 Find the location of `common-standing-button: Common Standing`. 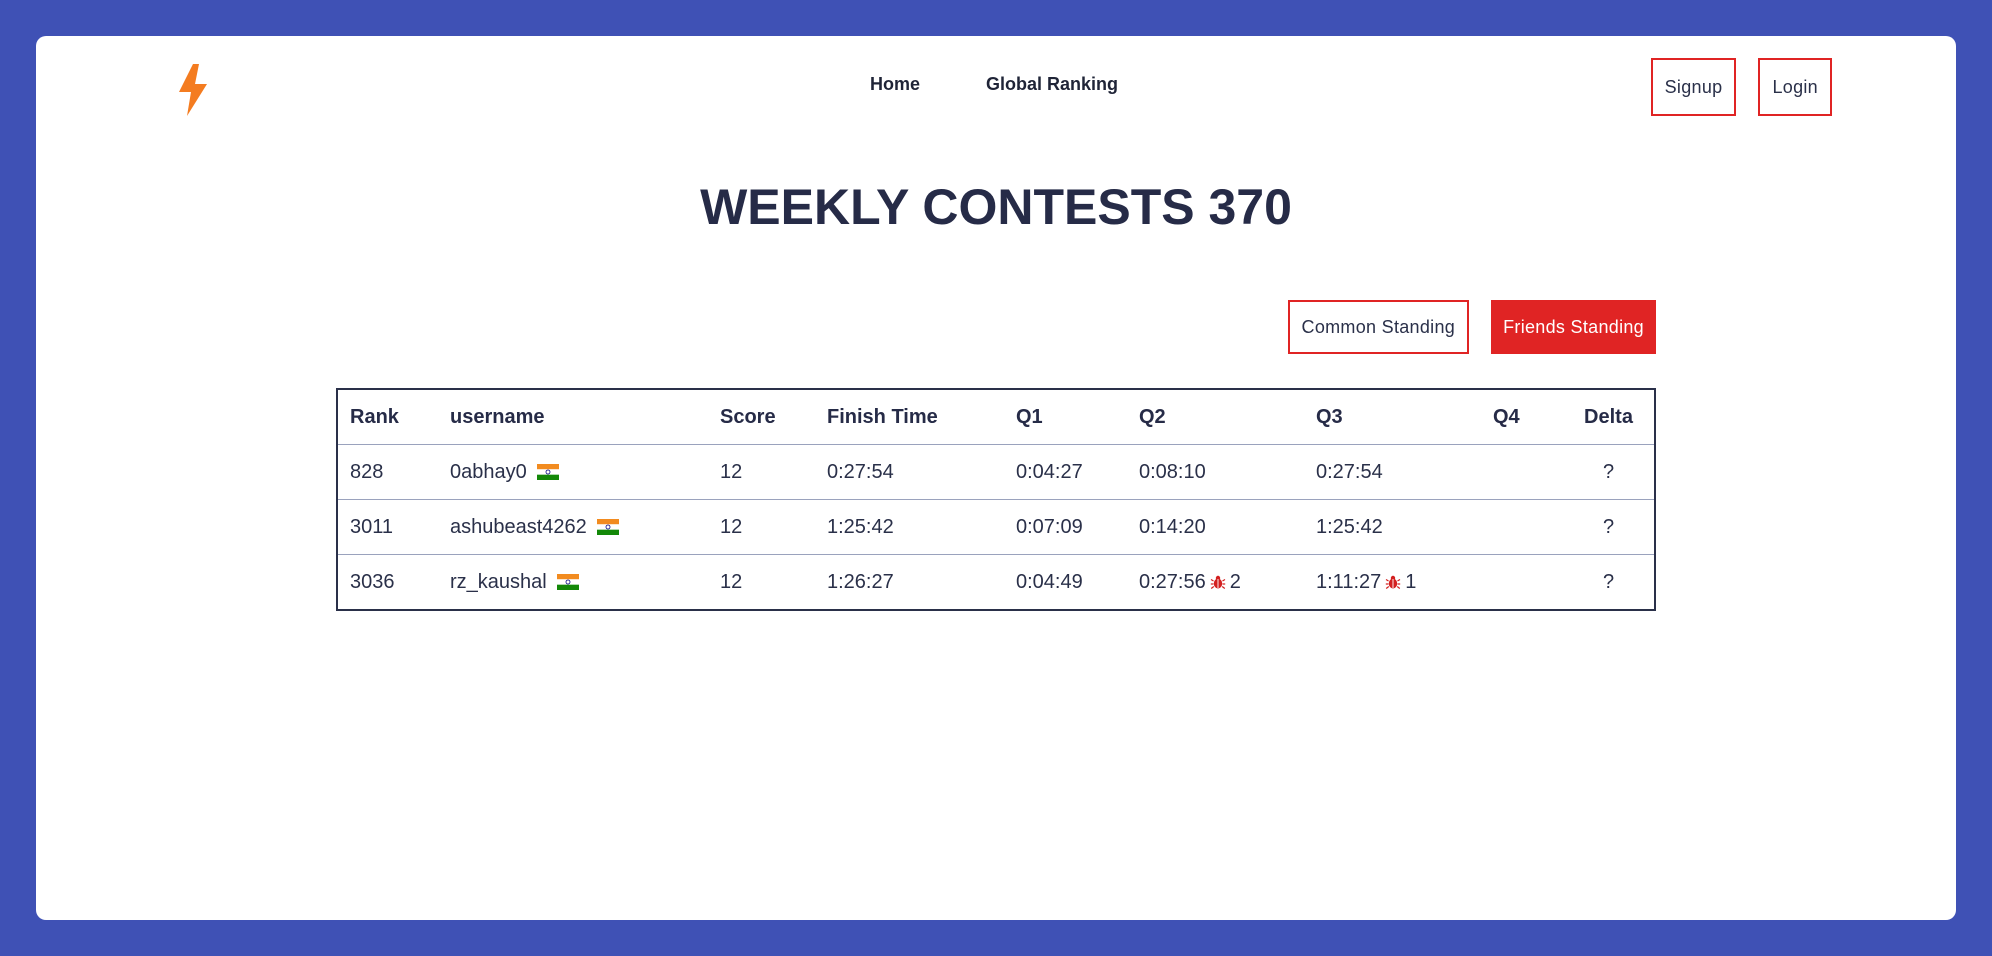

common-standing-button: Common Standing is located at coordinates (1378, 327).